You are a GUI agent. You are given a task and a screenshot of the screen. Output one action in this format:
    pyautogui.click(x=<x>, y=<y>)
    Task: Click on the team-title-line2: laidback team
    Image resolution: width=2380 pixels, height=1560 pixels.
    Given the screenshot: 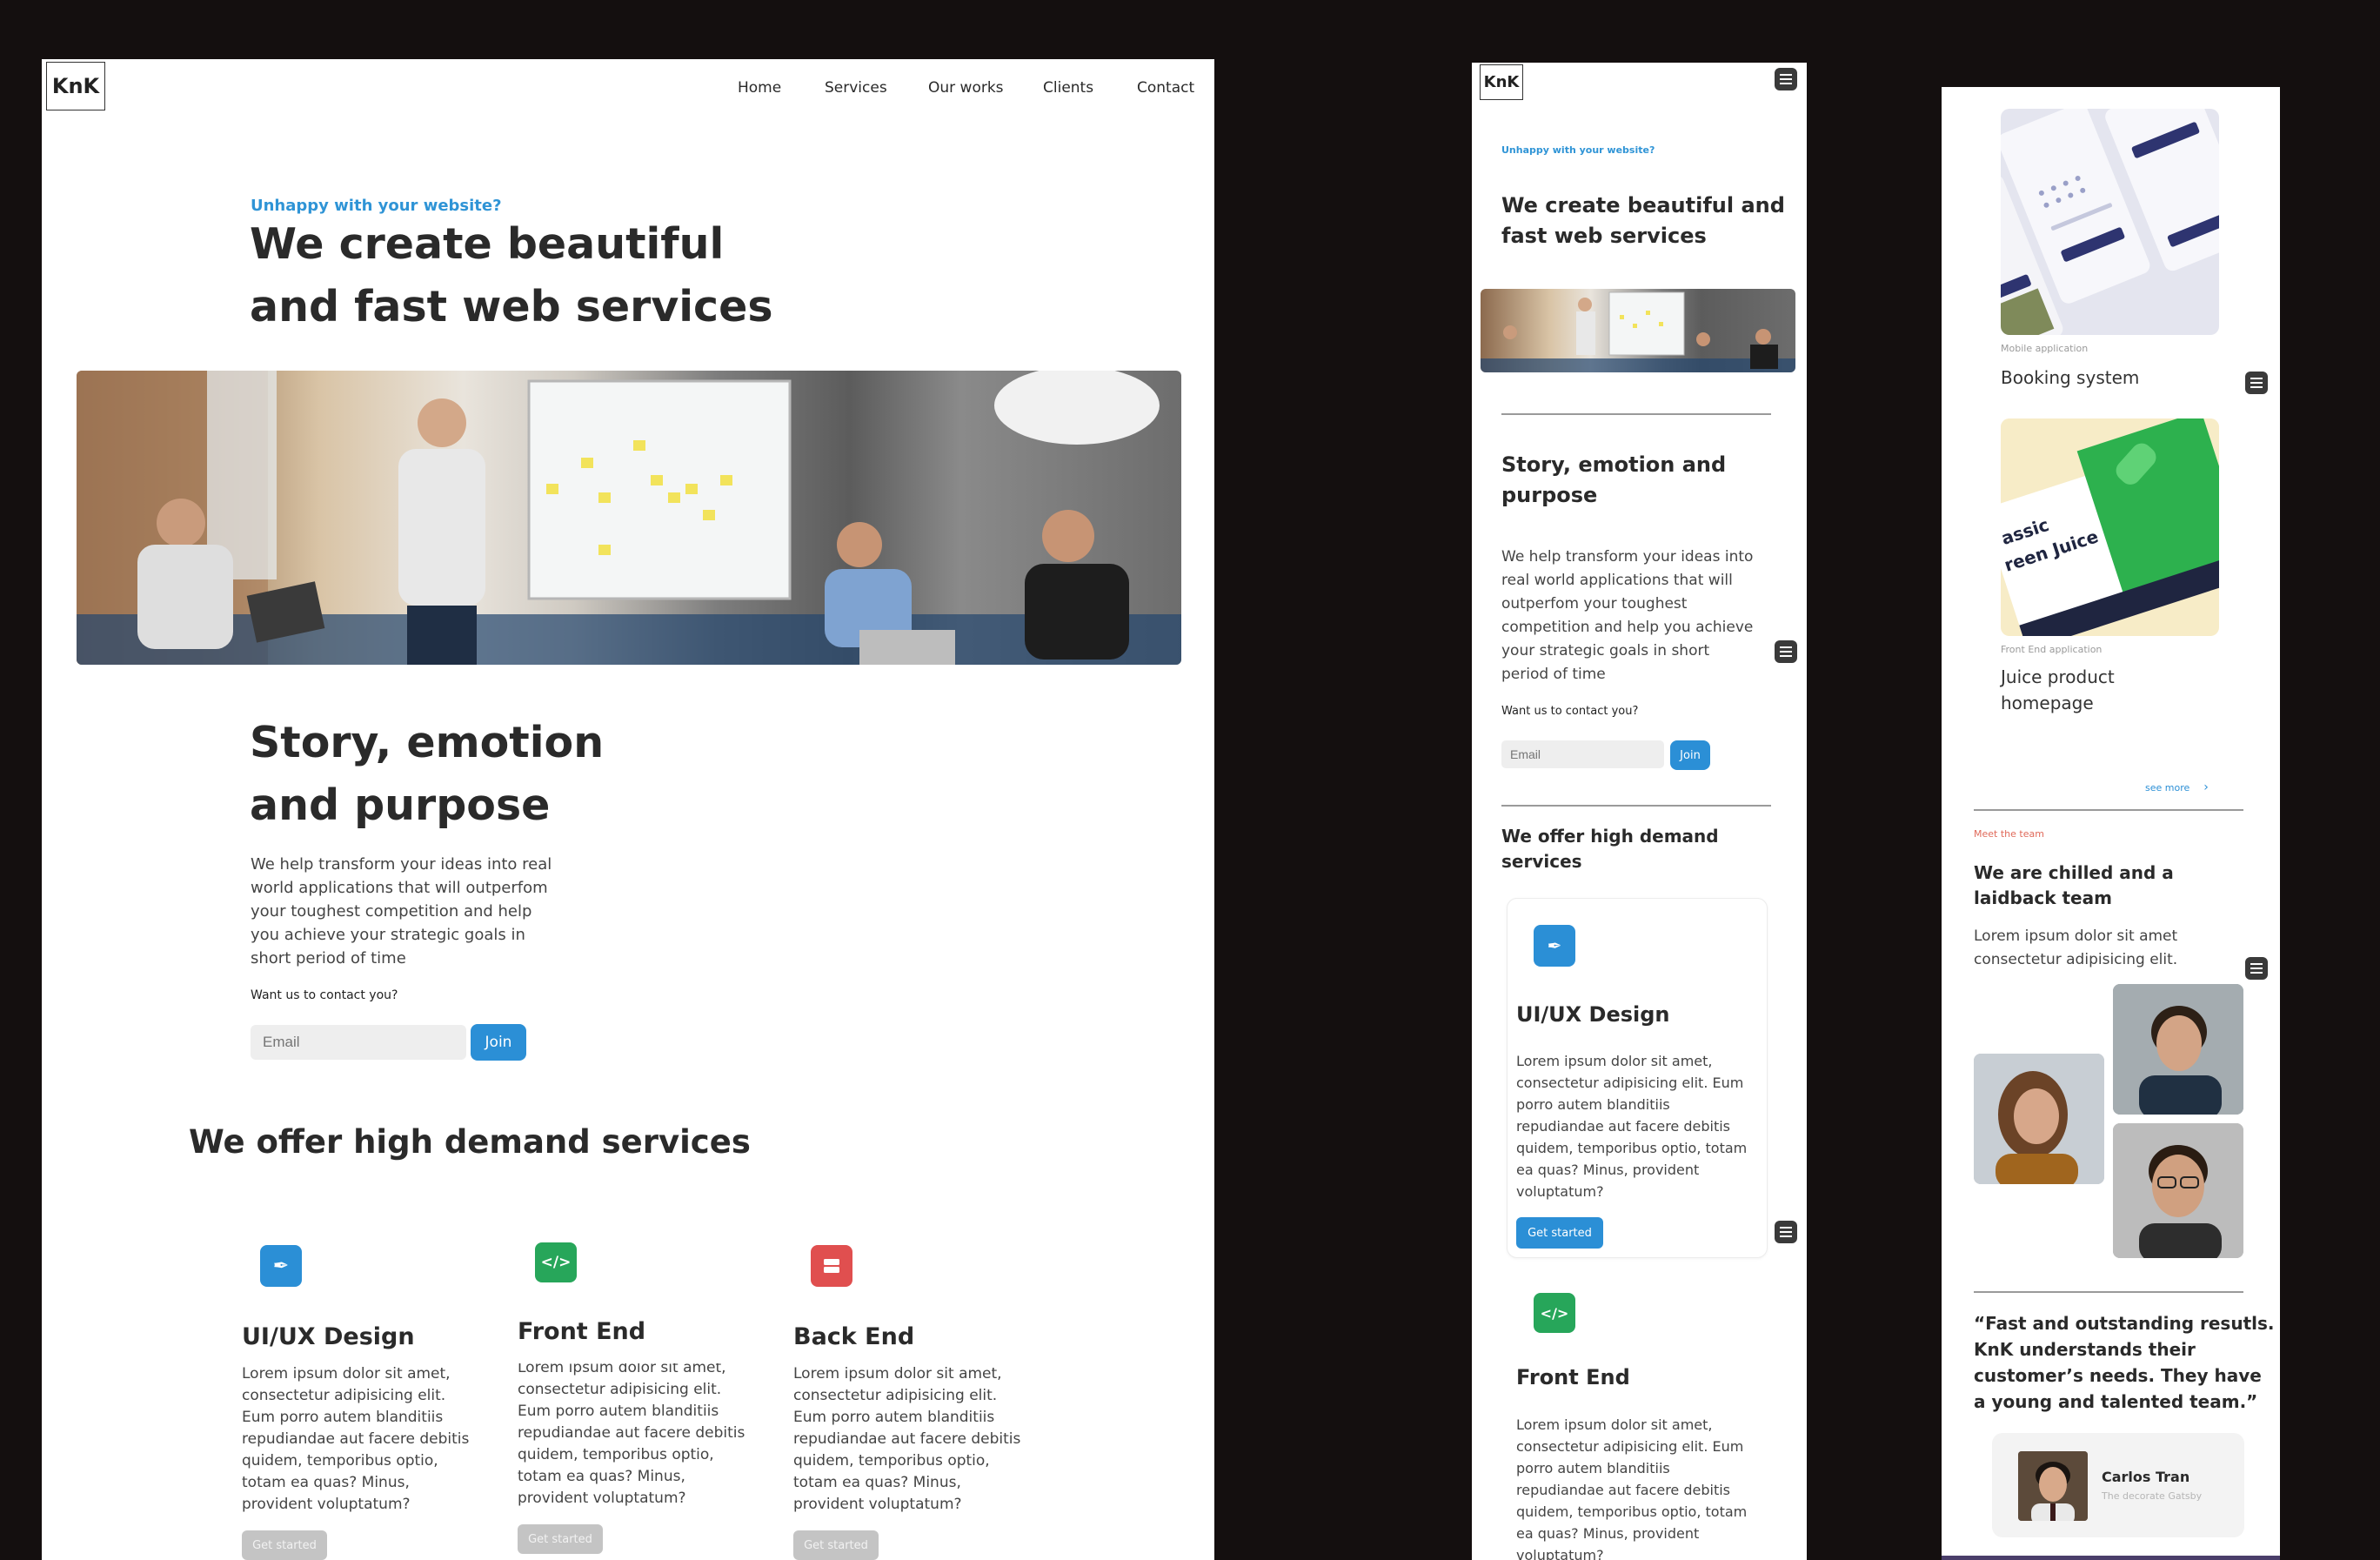 What is the action you would take?
    pyautogui.click(x=2043, y=897)
    